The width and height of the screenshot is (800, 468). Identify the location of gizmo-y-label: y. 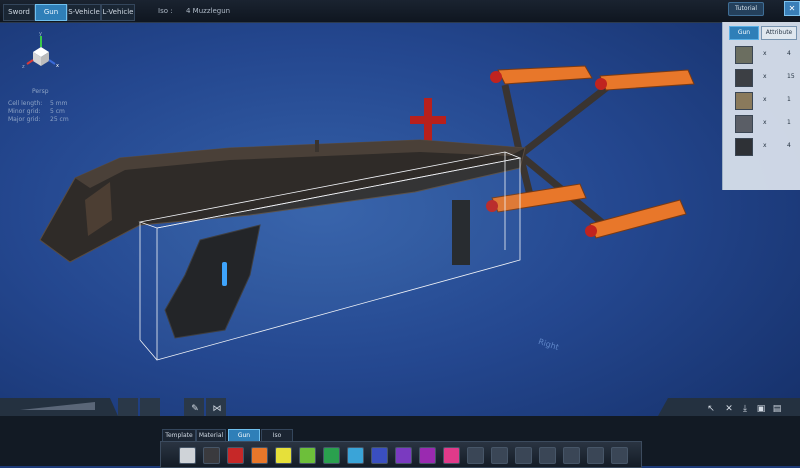
(40, 34).